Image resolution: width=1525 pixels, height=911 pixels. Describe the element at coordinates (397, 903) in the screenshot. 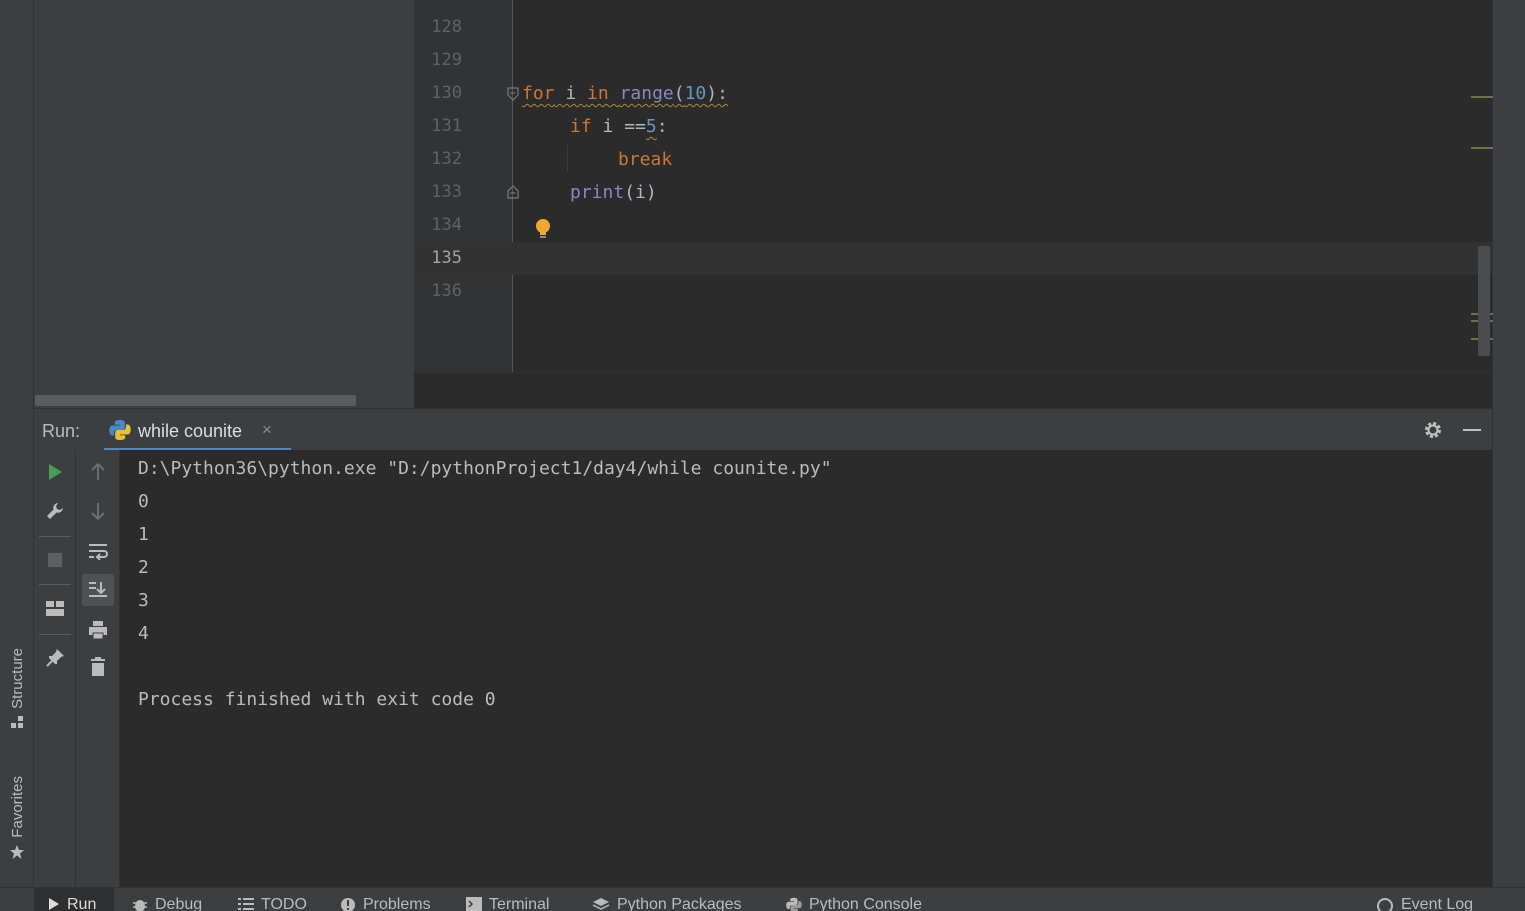

I see `tab-problems-label: Problems` at that location.